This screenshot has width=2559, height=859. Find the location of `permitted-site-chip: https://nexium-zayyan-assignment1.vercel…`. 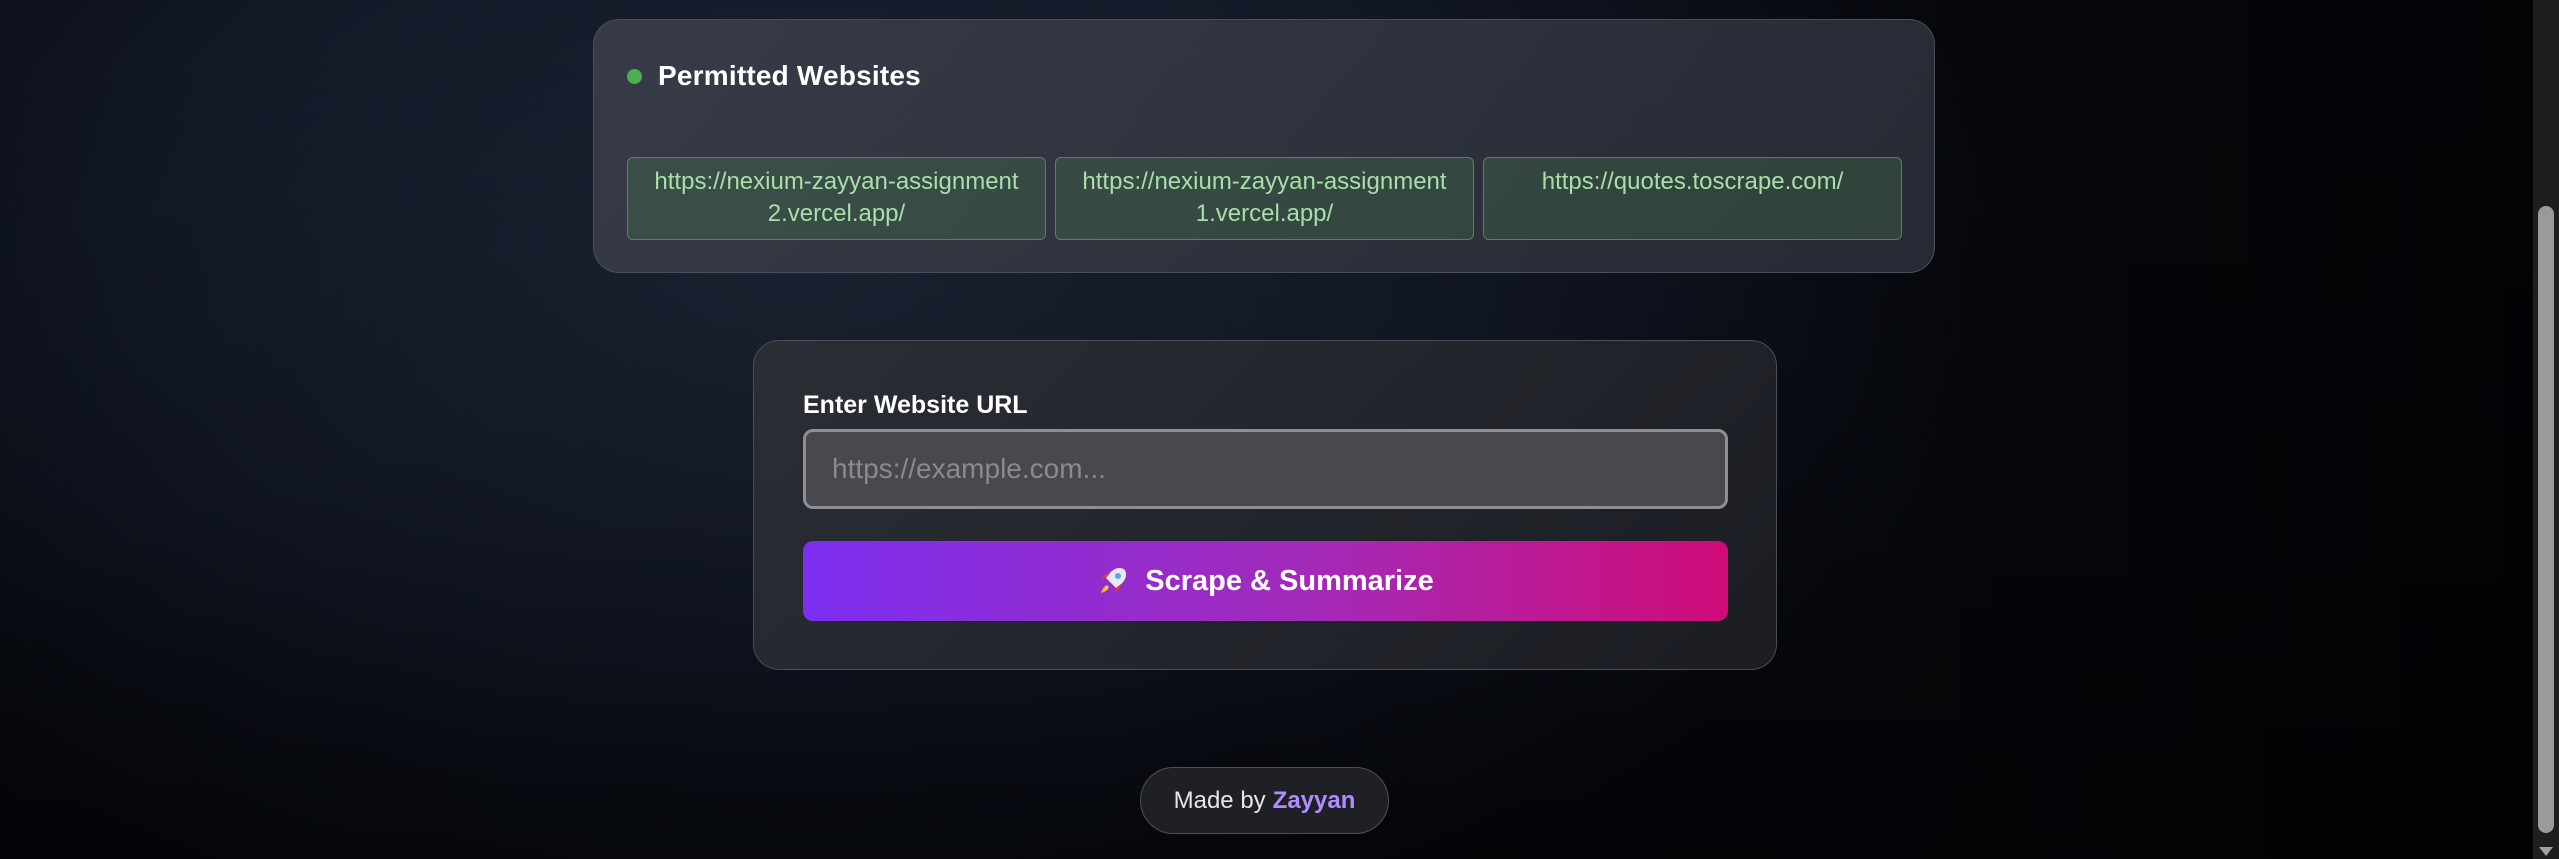

permitted-site-chip: https://nexium-zayyan-assignment1.vercel… is located at coordinates (1264, 198).